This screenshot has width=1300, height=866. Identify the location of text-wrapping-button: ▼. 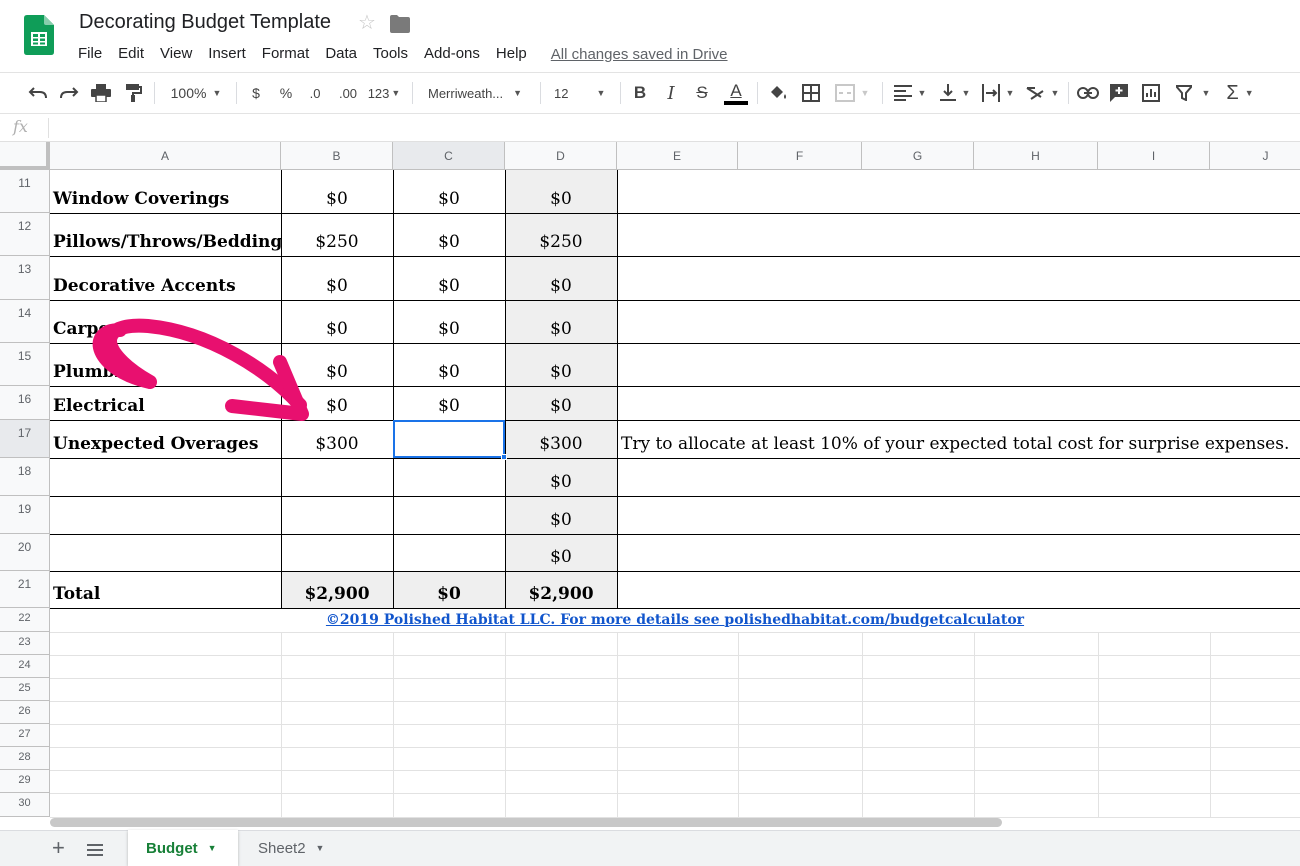
(998, 93).